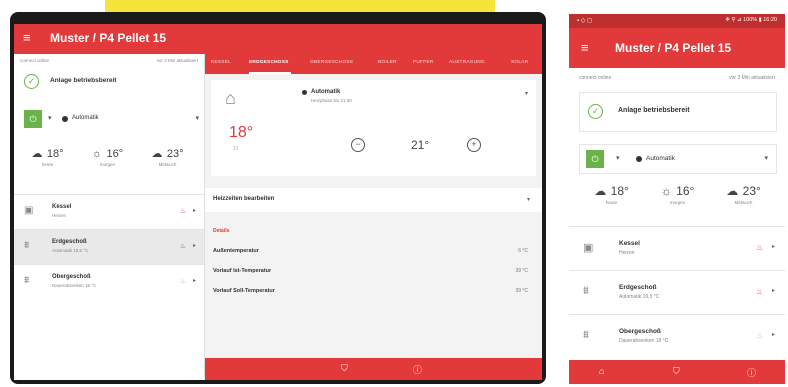 The image size is (788, 387). What do you see at coordinates (523, 251) in the screenshot?
I see `detail-value: 6 °C` at bounding box center [523, 251].